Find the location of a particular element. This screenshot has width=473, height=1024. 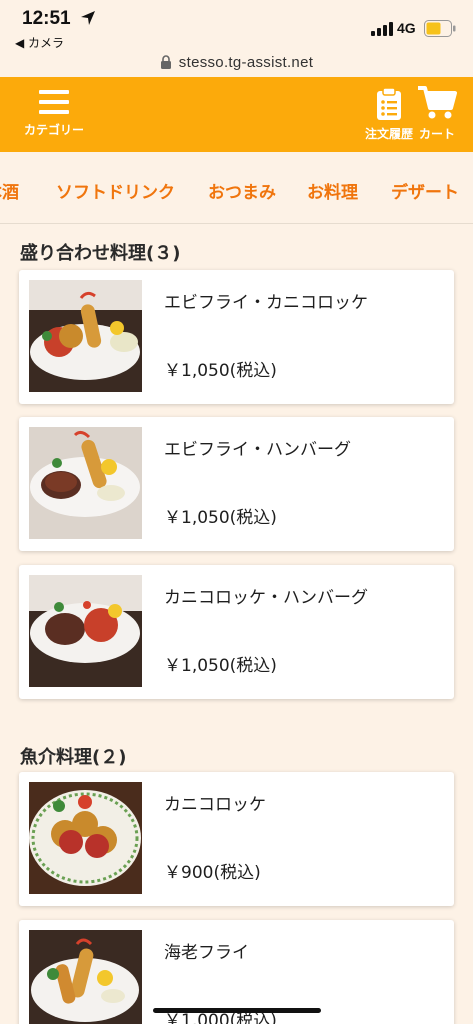

battery-icon is located at coordinates (440, 28).